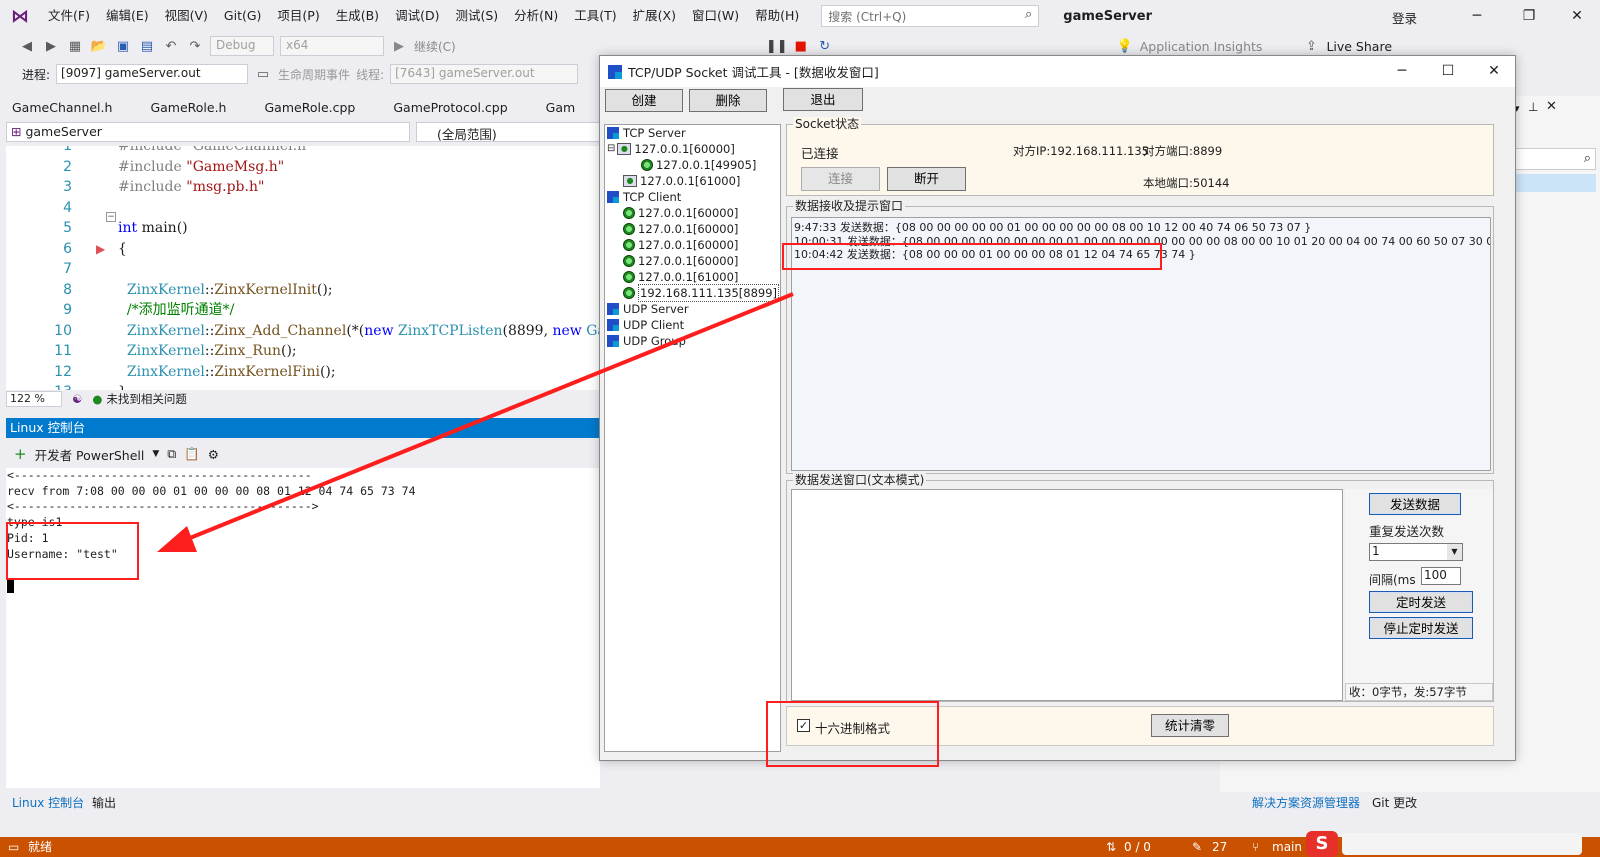  I want to click on annotation-arrow, so click(475, 422).